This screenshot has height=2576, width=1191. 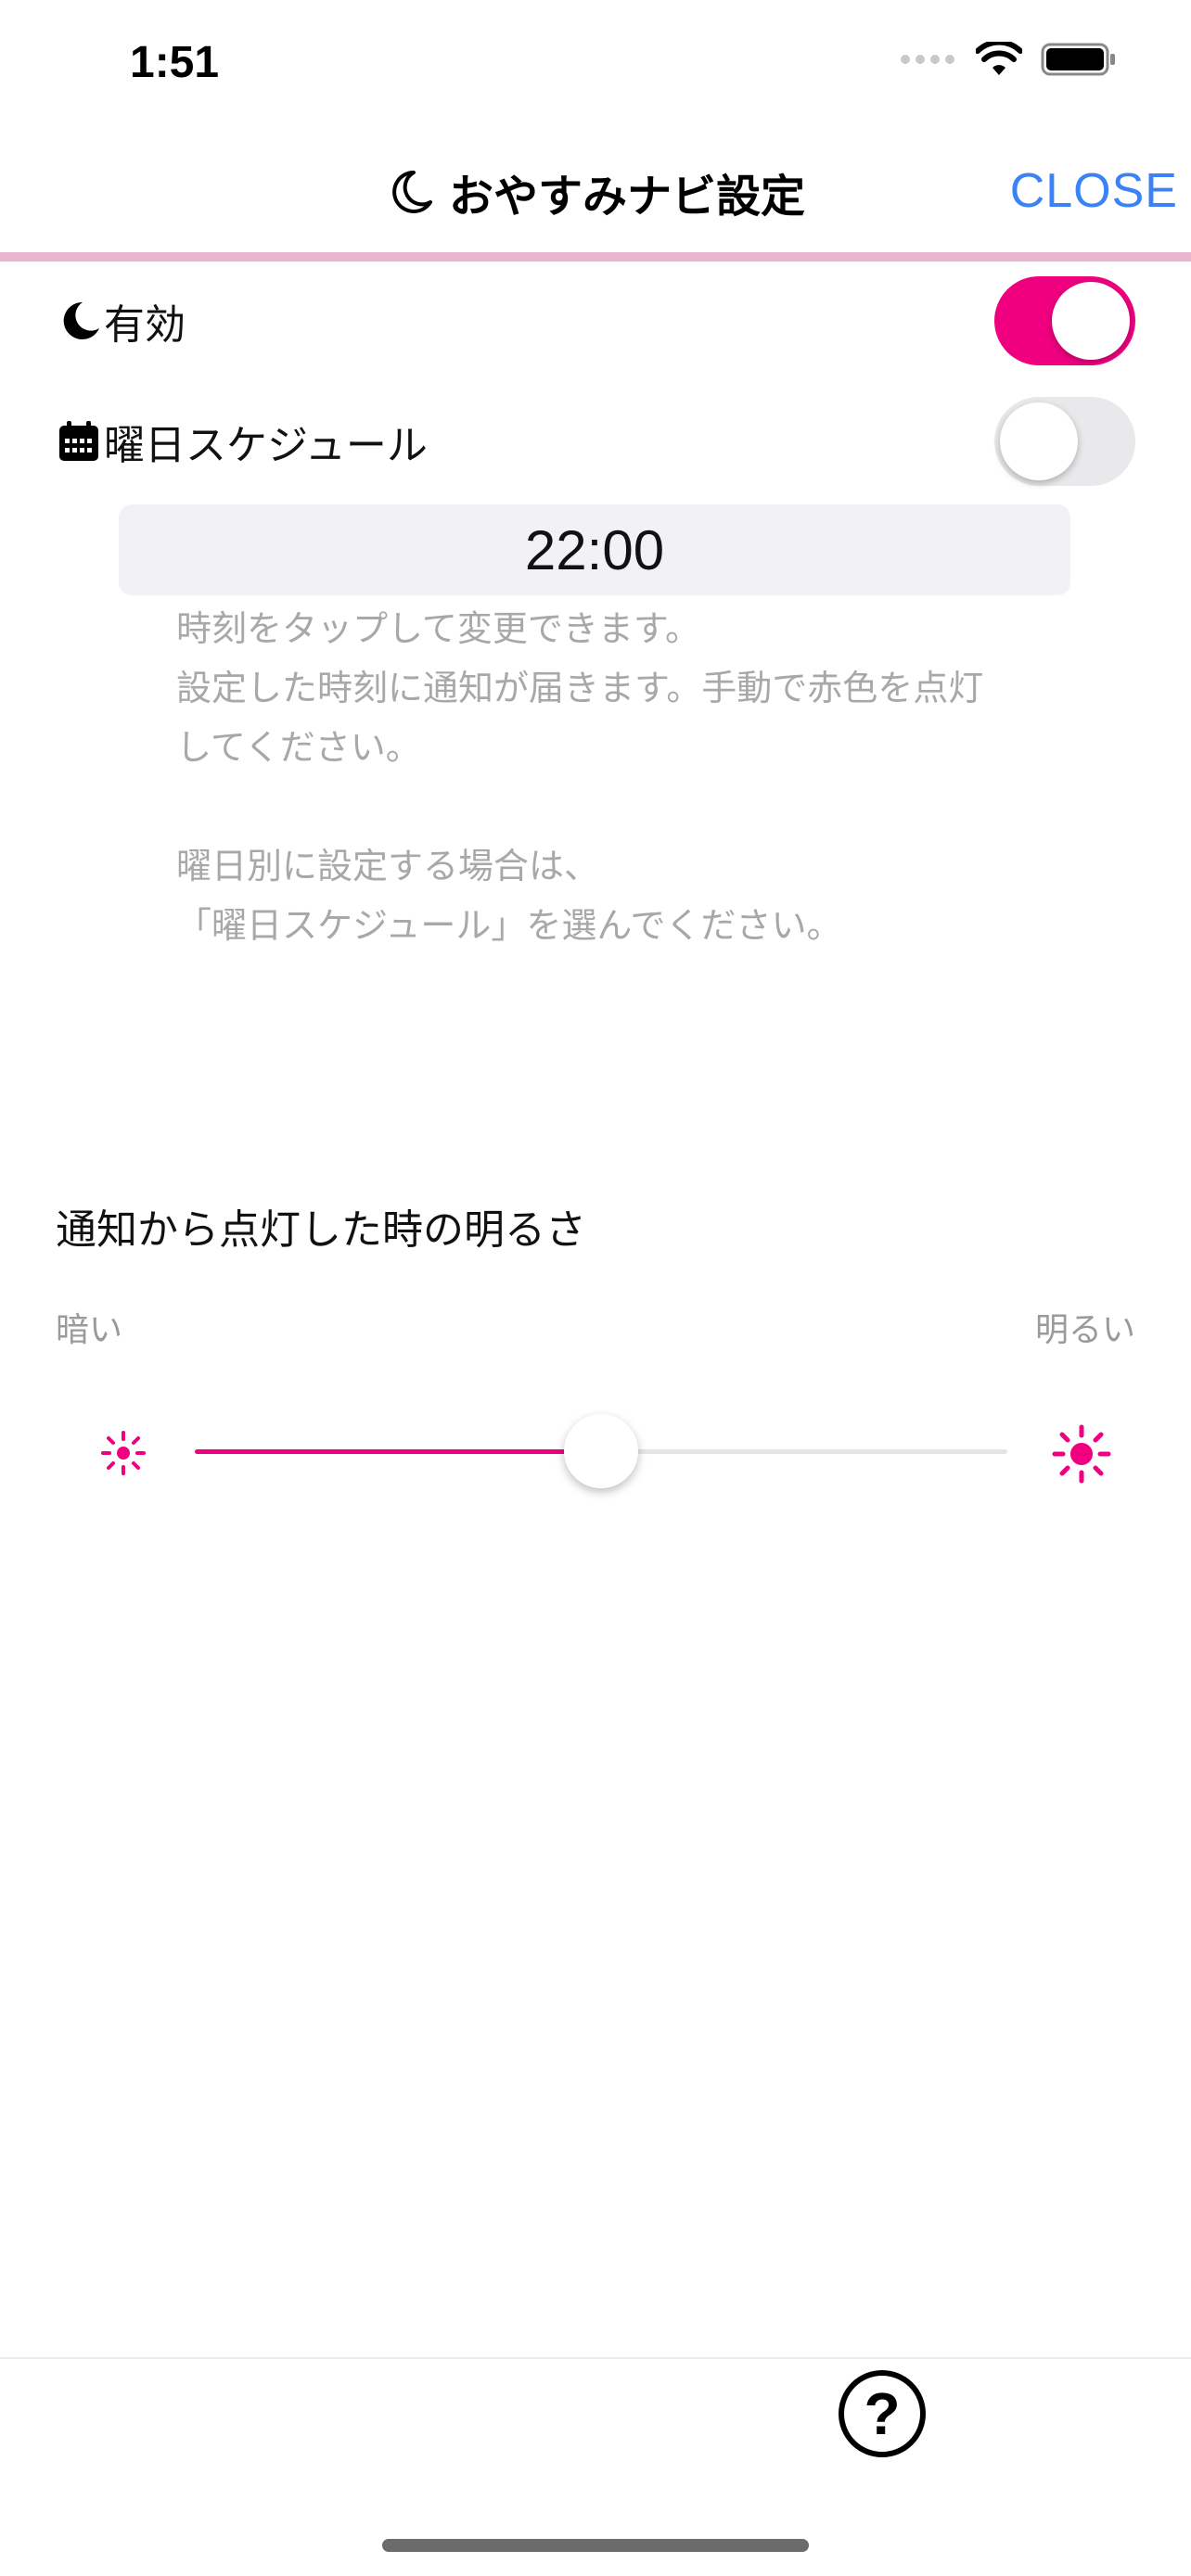 What do you see at coordinates (595, 256) in the screenshot?
I see `header-divider` at bounding box center [595, 256].